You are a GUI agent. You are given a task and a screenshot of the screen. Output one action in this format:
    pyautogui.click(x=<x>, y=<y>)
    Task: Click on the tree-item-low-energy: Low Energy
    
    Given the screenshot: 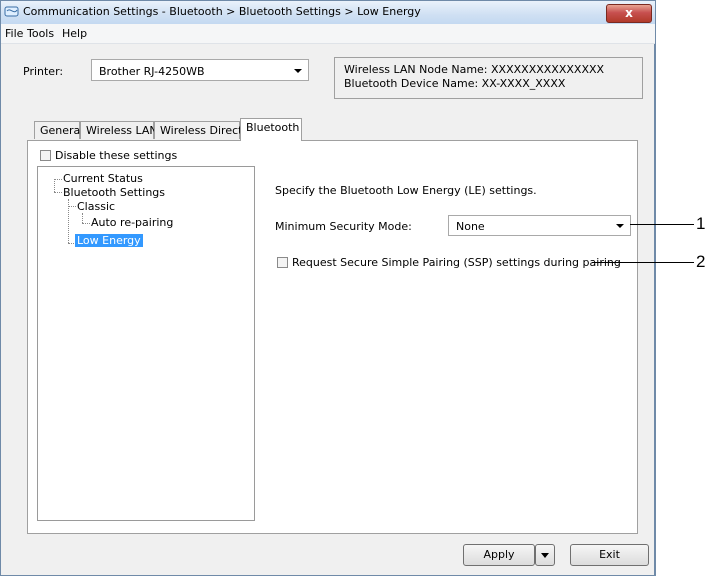 What is the action you would take?
    pyautogui.click(x=109, y=240)
    